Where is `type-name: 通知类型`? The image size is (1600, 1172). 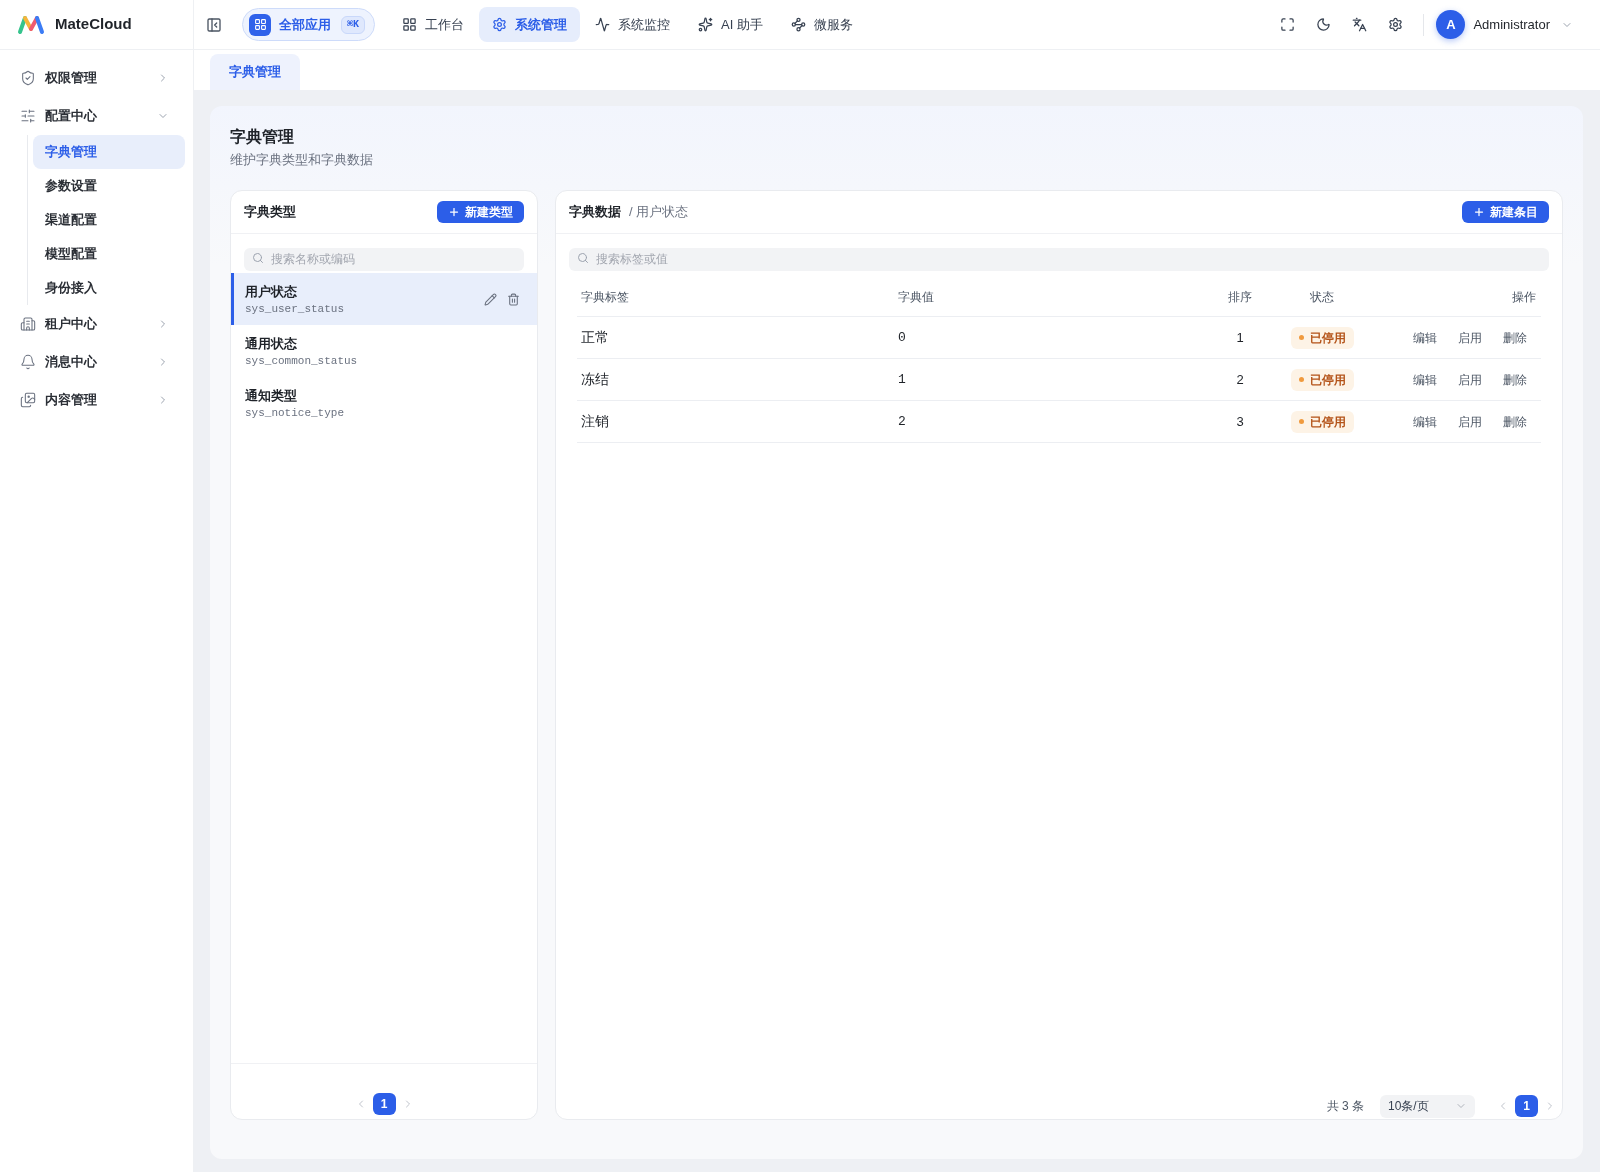 type-name: 通知类型 is located at coordinates (271, 395).